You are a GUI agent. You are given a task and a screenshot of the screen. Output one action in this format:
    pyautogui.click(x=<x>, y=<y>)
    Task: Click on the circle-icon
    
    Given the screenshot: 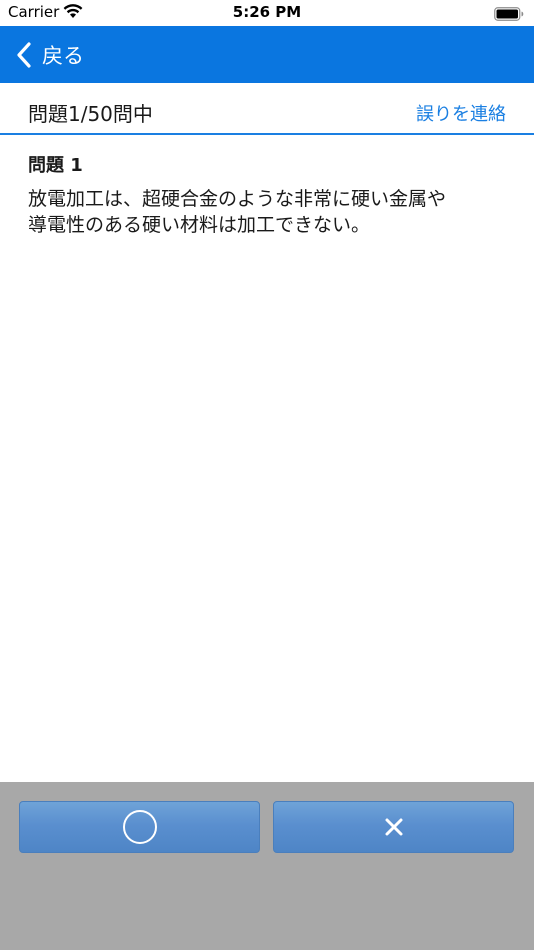 What is the action you would take?
    pyautogui.click(x=139, y=827)
    